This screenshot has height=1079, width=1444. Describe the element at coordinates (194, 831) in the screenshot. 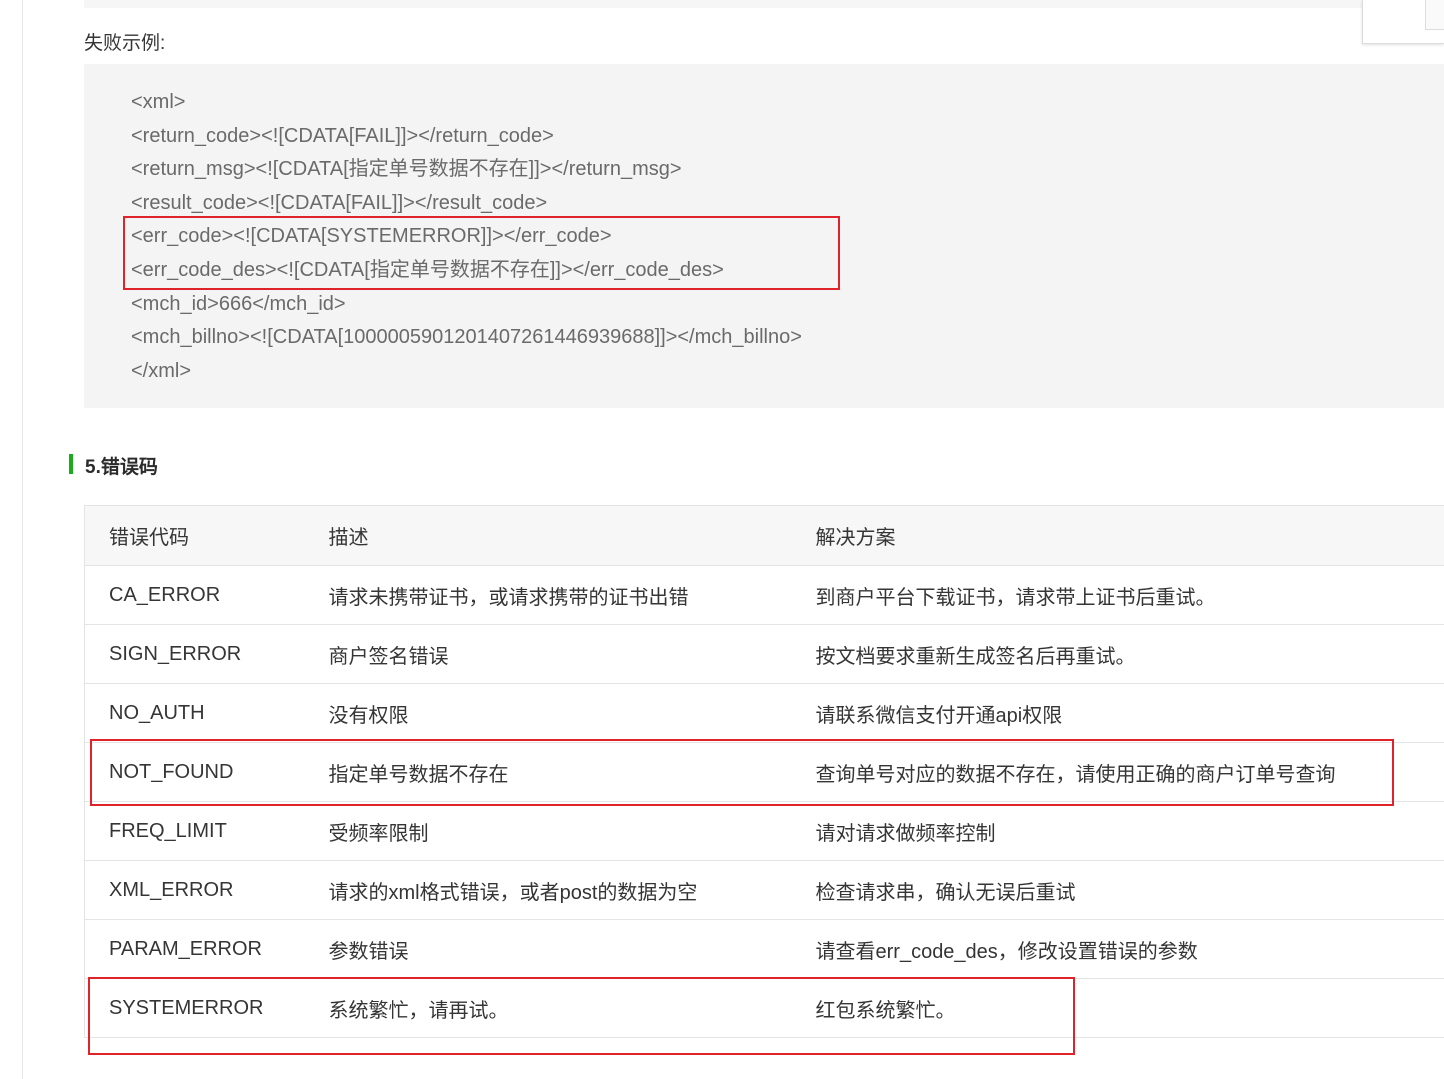

I see `cell-code: FREQ_LIMIT` at that location.